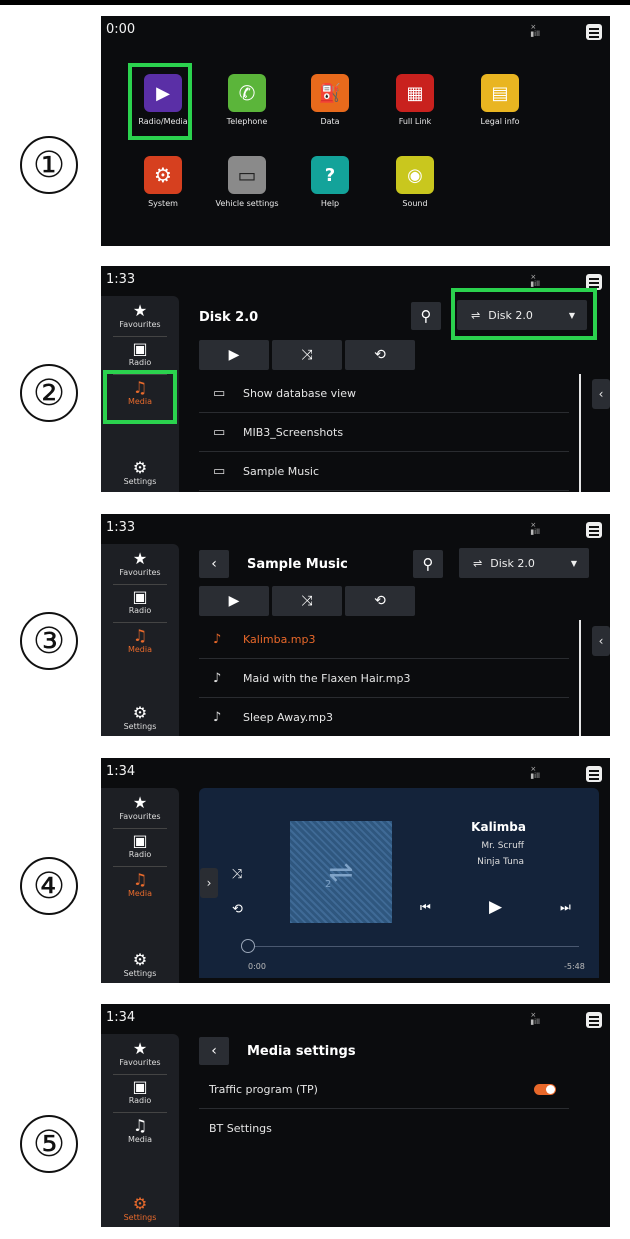 The width and height of the screenshot is (630, 1239). Describe the element at coordinates (384, 432) in the screenshot. I see `list-item: ▭ MIB3_Screenshots` at that location.